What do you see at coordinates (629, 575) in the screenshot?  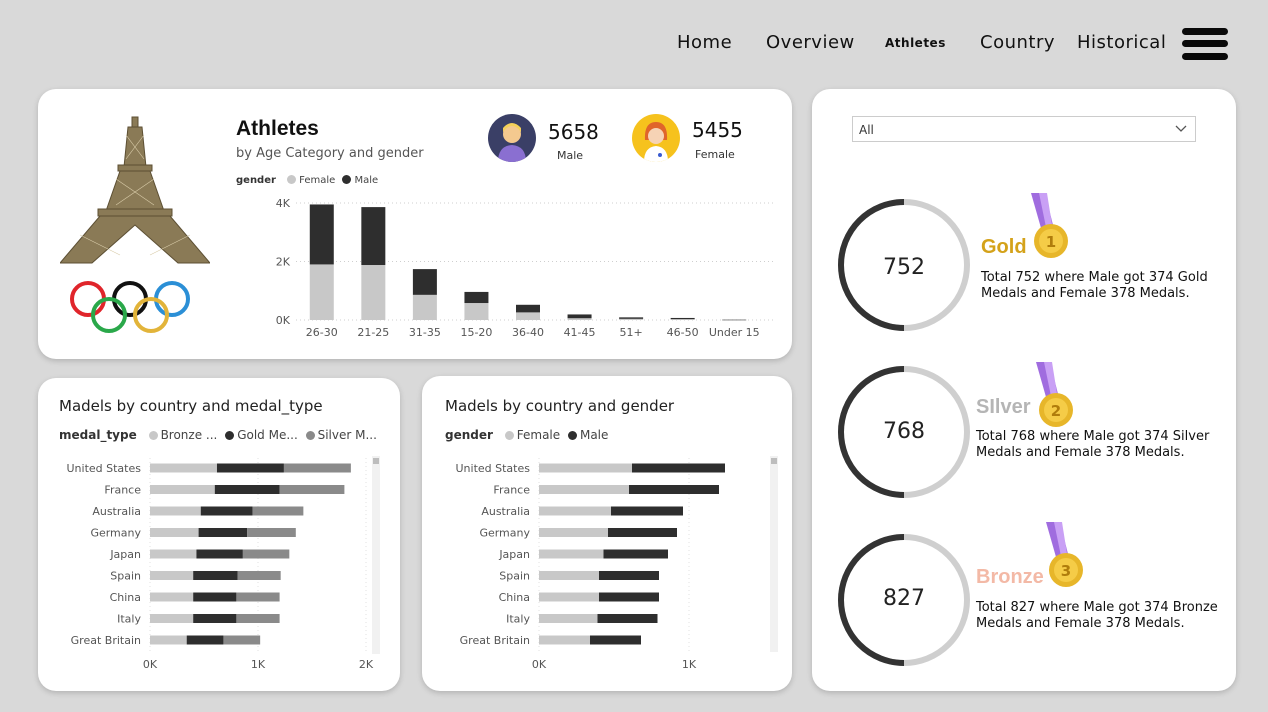 I see `bar-male-spain` at bounding box center [629, 575].